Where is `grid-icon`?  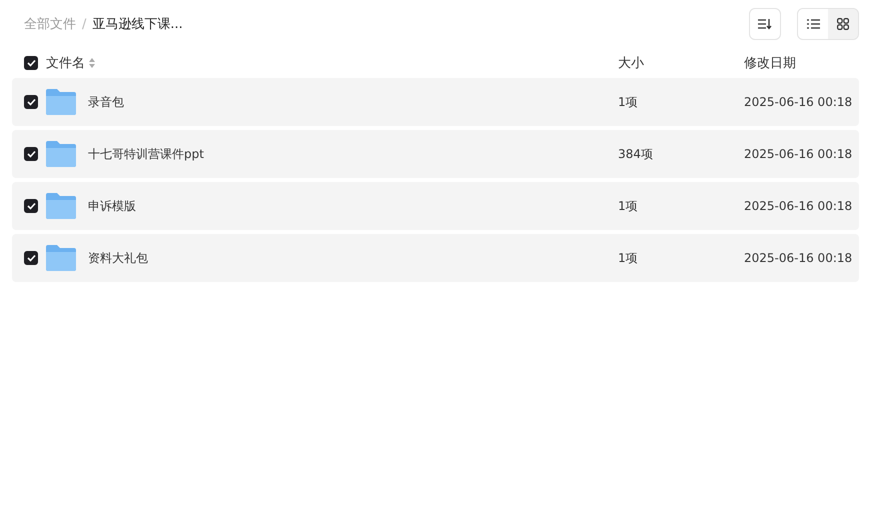 grid-icon is located at coordinates (843, 24).